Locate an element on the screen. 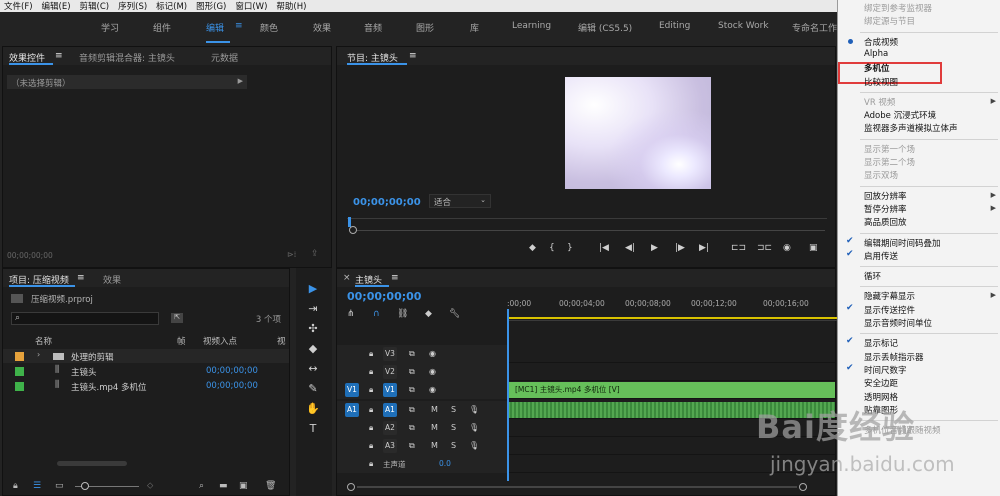 Image resolution: width=1000 pixels, height=496 pixels. multicam-icon: ▣ is located at coordinates (813, 248).